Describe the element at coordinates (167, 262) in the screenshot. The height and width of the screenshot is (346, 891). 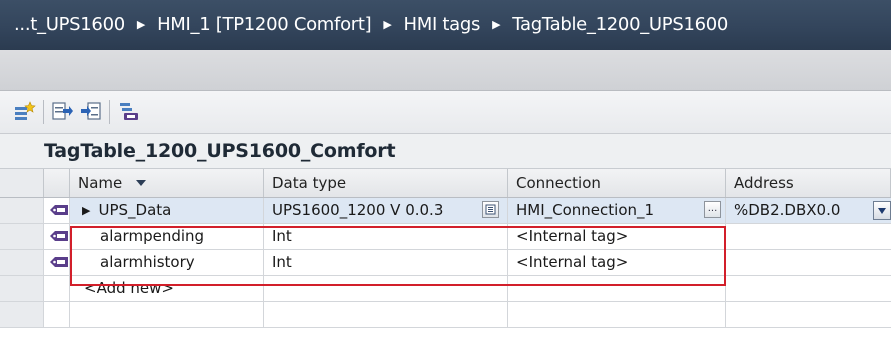
I see `tag-name-cell: alarmhistory` at that location.